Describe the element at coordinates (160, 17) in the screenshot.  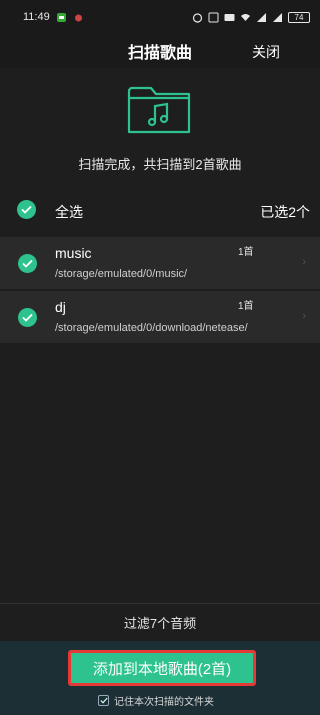
I see `status-bar: 11:49 74` at that location.